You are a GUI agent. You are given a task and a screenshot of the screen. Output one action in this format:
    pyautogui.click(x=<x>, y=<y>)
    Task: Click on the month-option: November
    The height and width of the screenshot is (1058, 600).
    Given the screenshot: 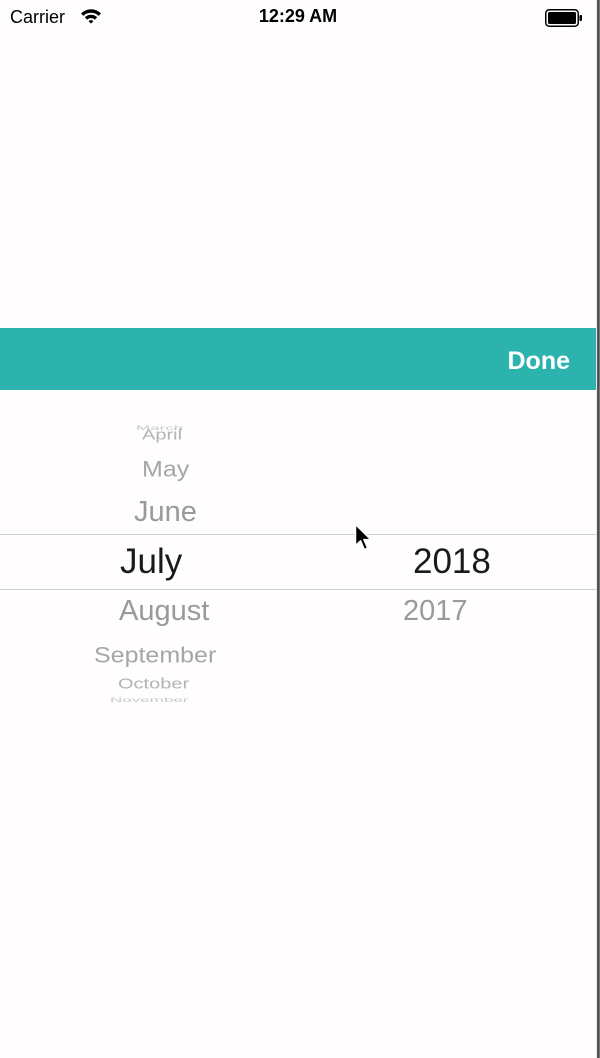 What is the action you would take?
    pyautogui.click(x=149, y=700)
    